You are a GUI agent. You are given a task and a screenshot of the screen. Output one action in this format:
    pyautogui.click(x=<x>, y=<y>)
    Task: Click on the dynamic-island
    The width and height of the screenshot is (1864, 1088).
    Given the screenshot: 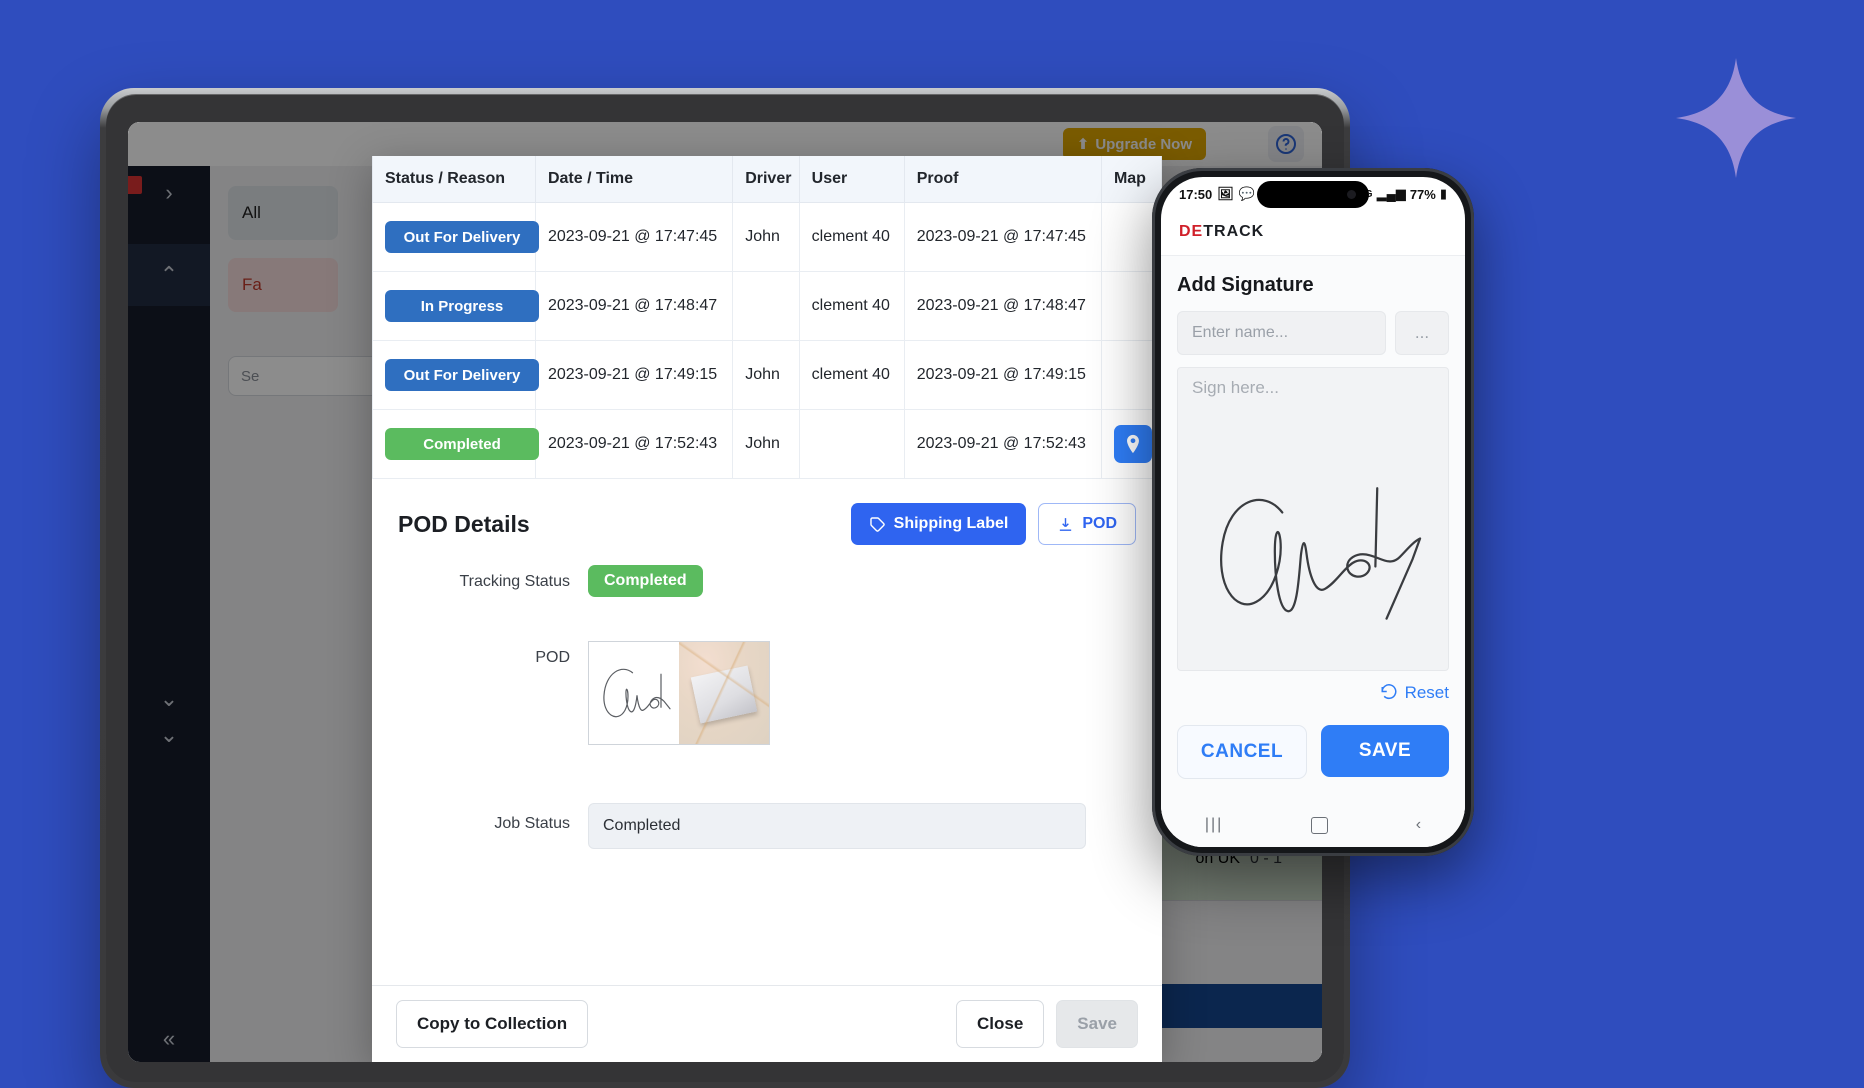 What is the action you would take?
    pyautogui.click(x=1313, y=194)
    